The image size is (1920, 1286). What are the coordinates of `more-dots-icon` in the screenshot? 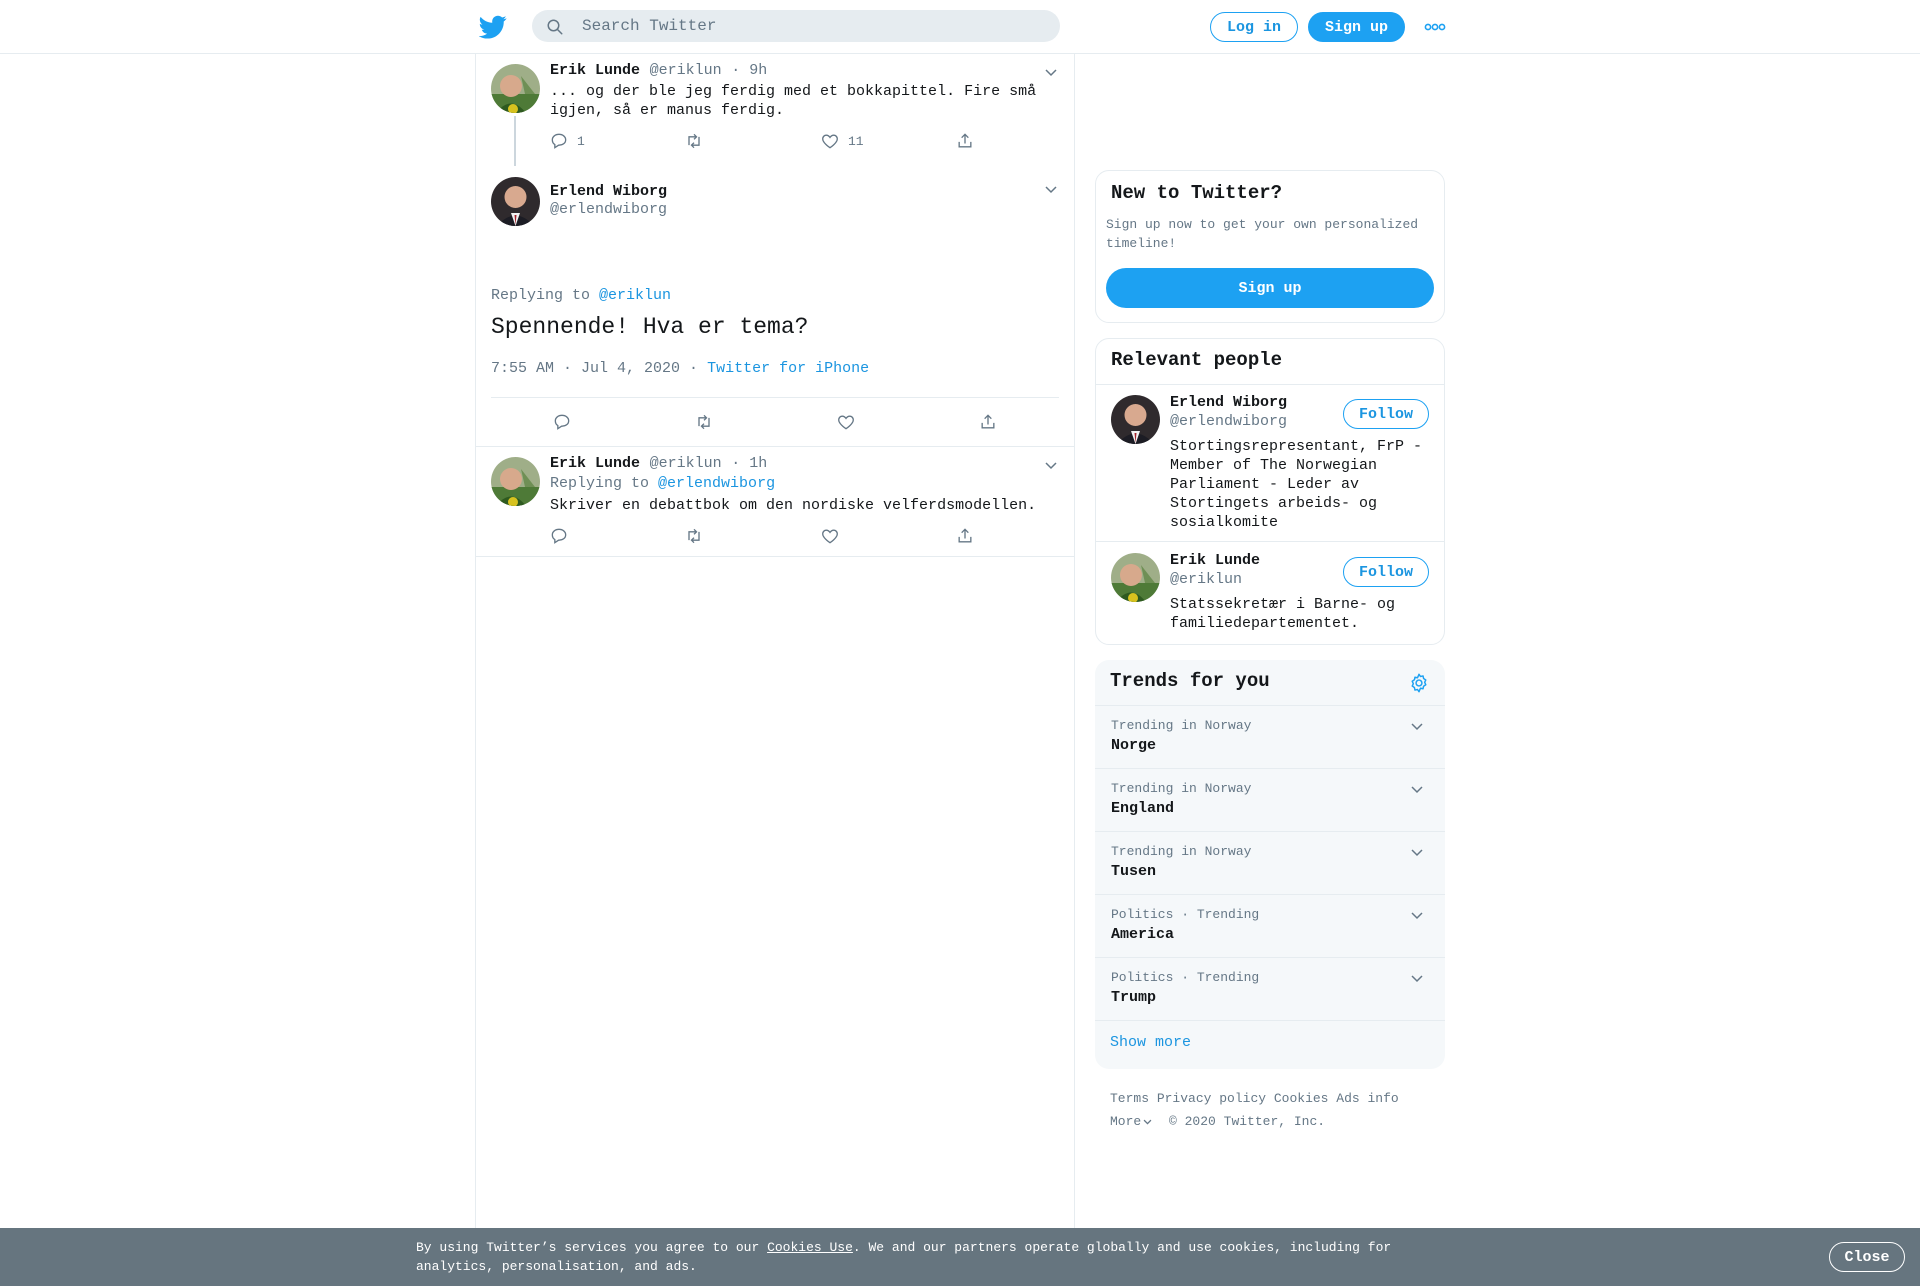 It's located at (1435, 27).